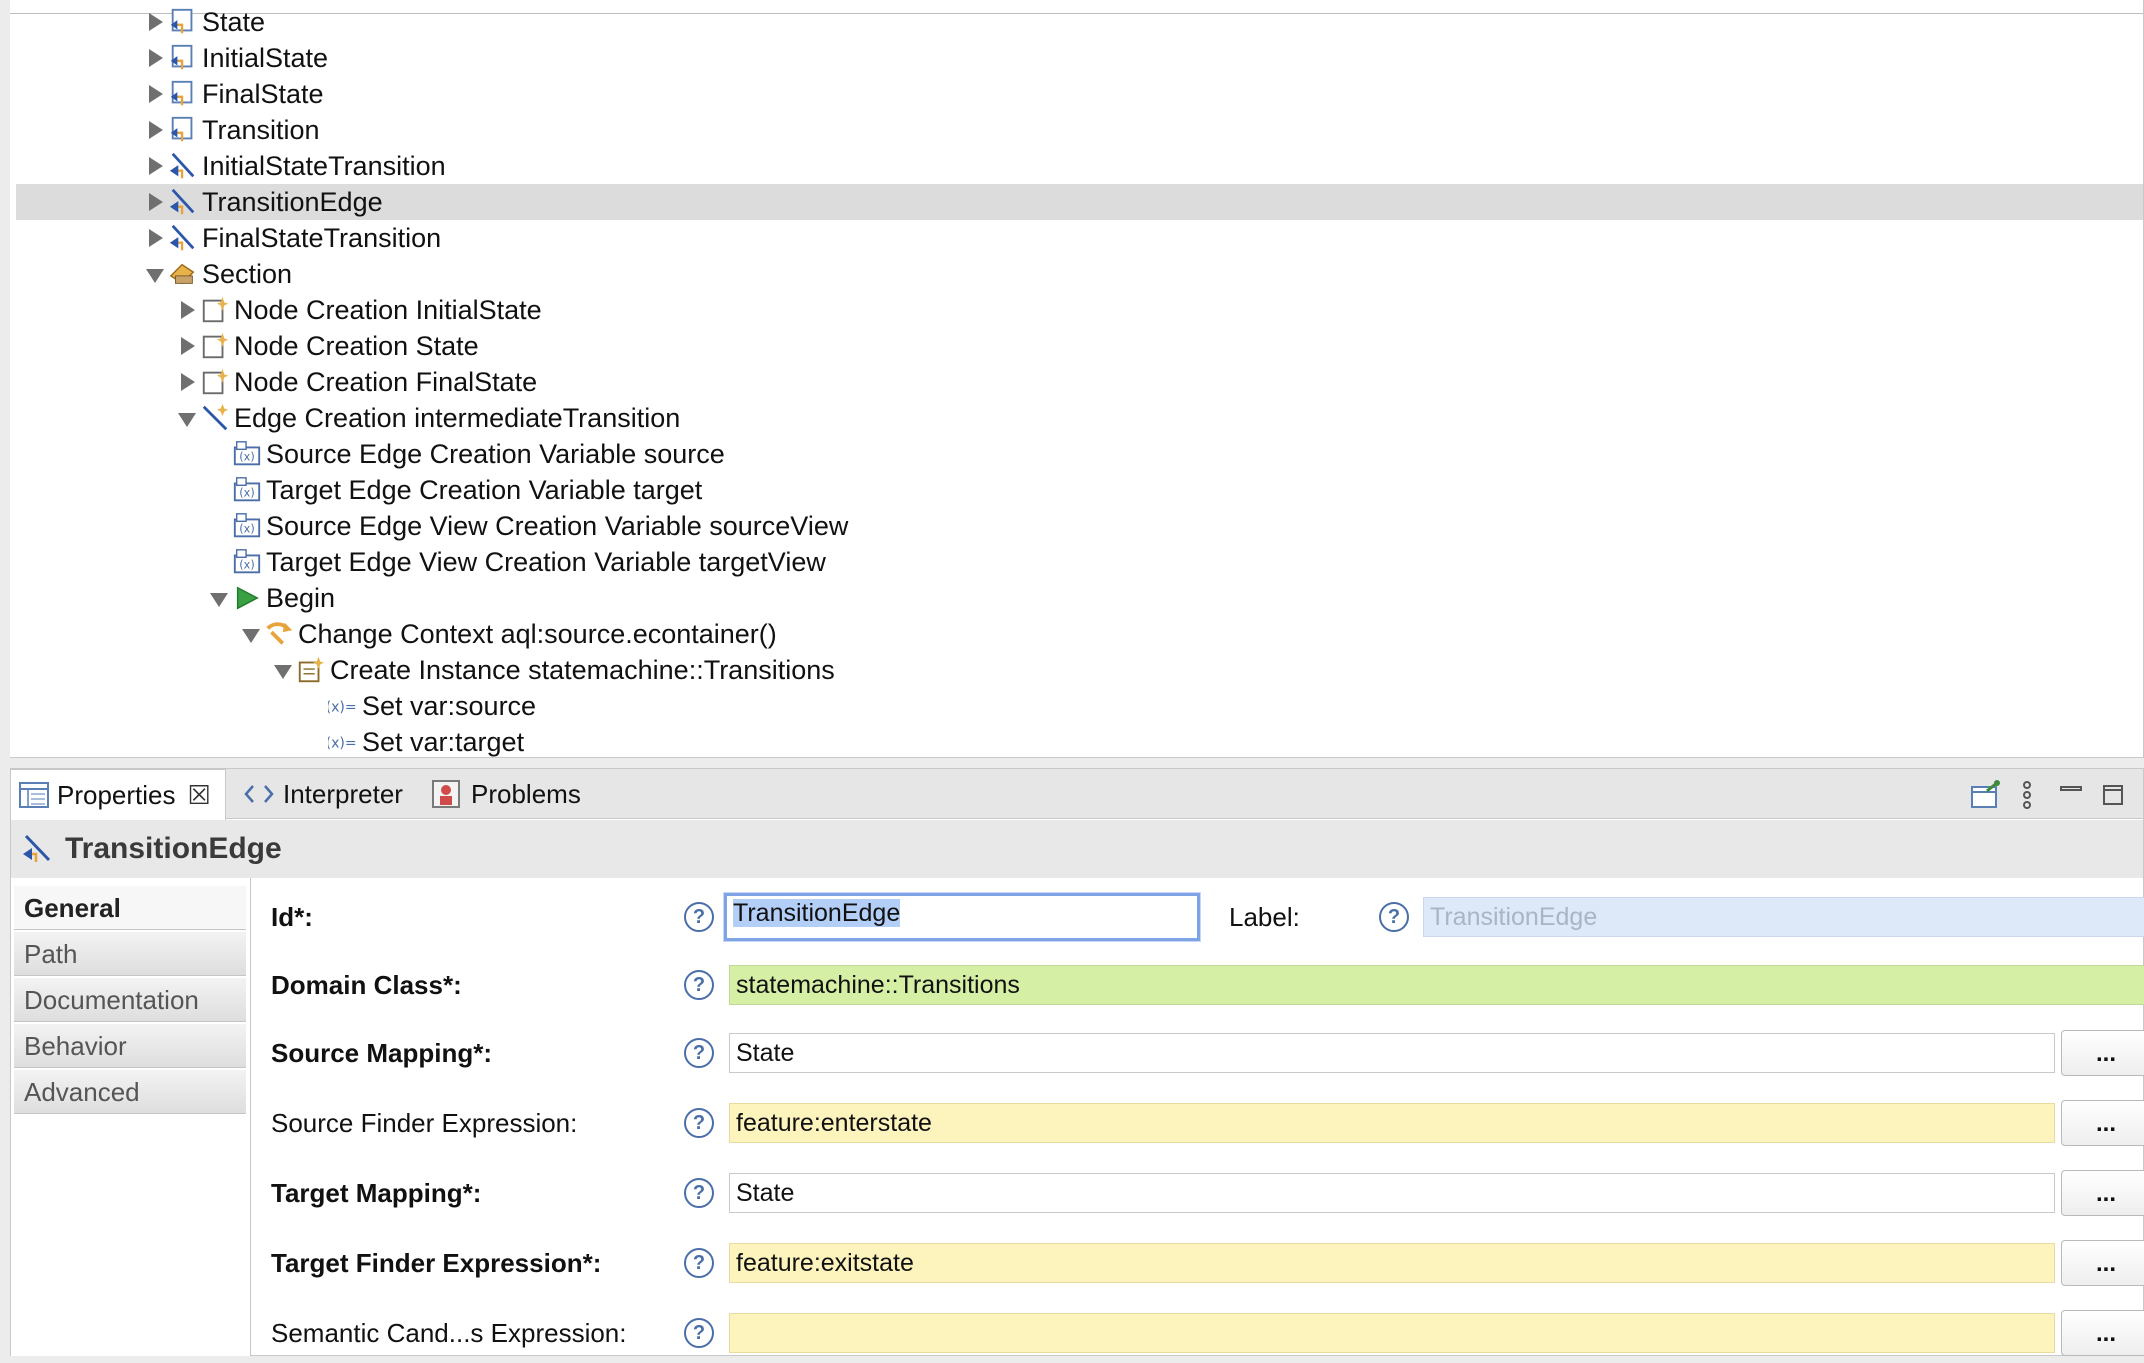 The image size is (2144, 1363). What do you see at coordinates (1079, 490) in the screenshot?
I see `tree-item: (x) Target Edge Creation Variable target` at bounding box center [1079, 490].